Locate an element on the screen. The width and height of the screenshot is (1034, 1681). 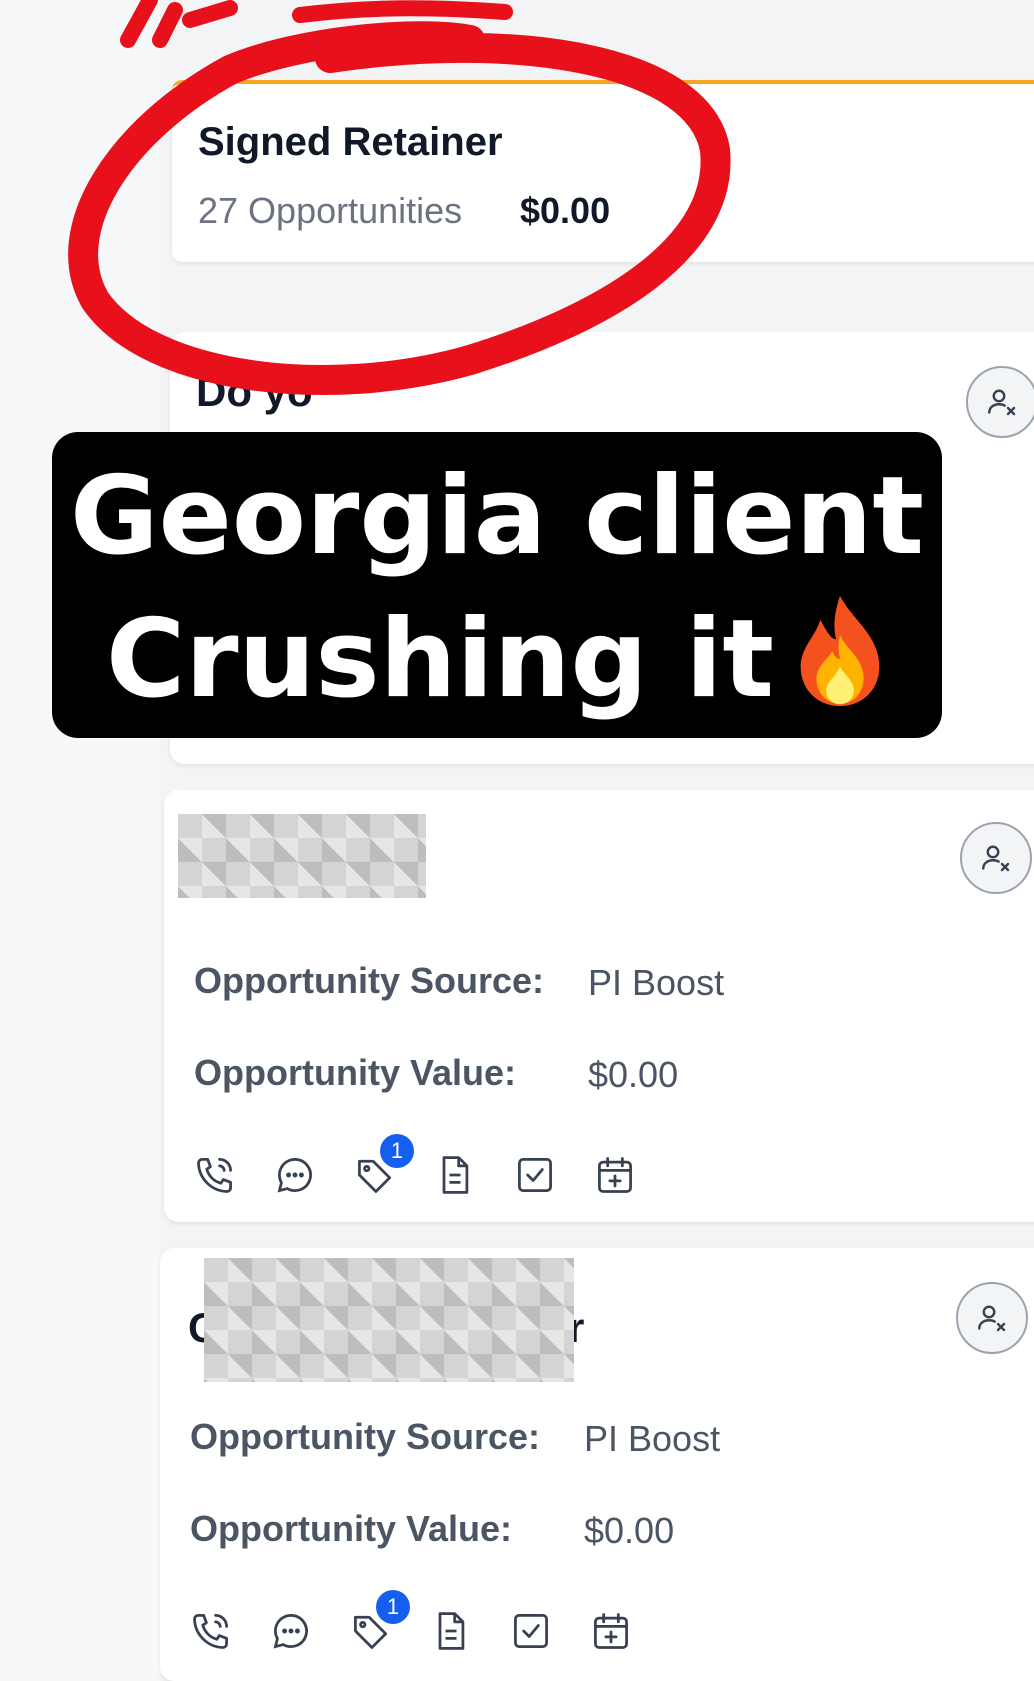
fire-emoji-icon is located at coordinates (840, 664).